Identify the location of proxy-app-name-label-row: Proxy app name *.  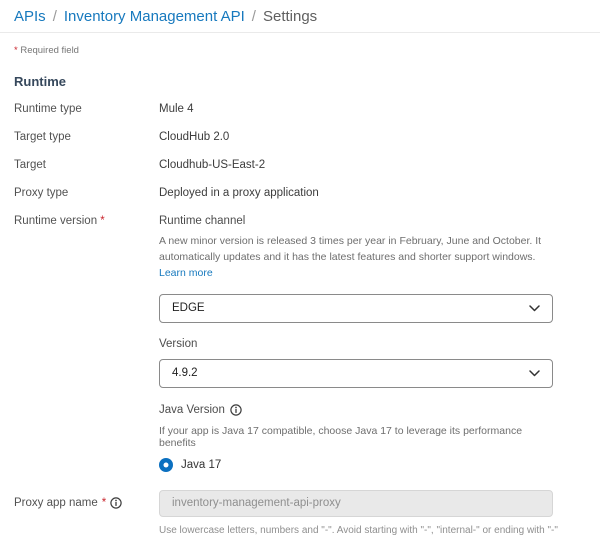
(86, 499).